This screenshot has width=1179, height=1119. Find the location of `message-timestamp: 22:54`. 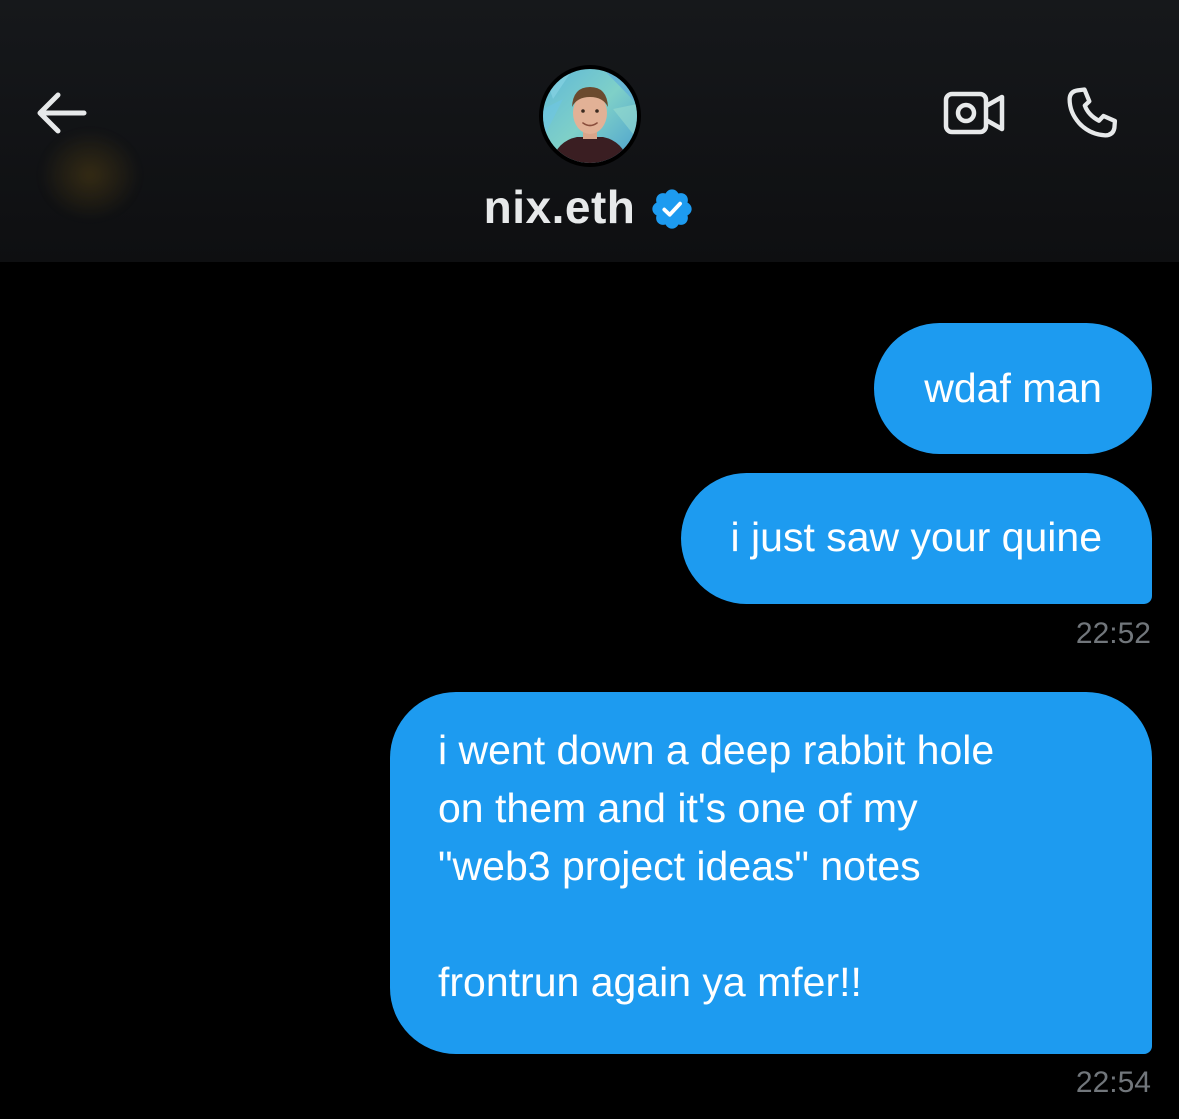

message-timestamp: 22:54 is located at coordinates (1113, 1082).